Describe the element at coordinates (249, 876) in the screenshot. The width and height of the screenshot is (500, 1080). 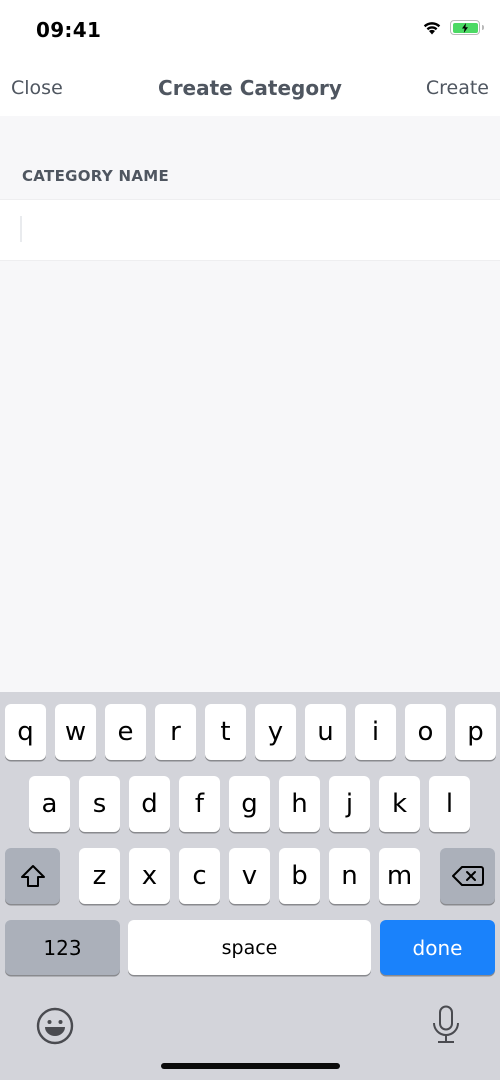
I see `key-v: v` at that location.